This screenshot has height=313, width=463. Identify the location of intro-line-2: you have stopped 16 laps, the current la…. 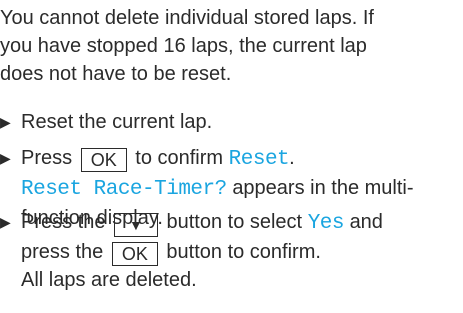
(183, 46).